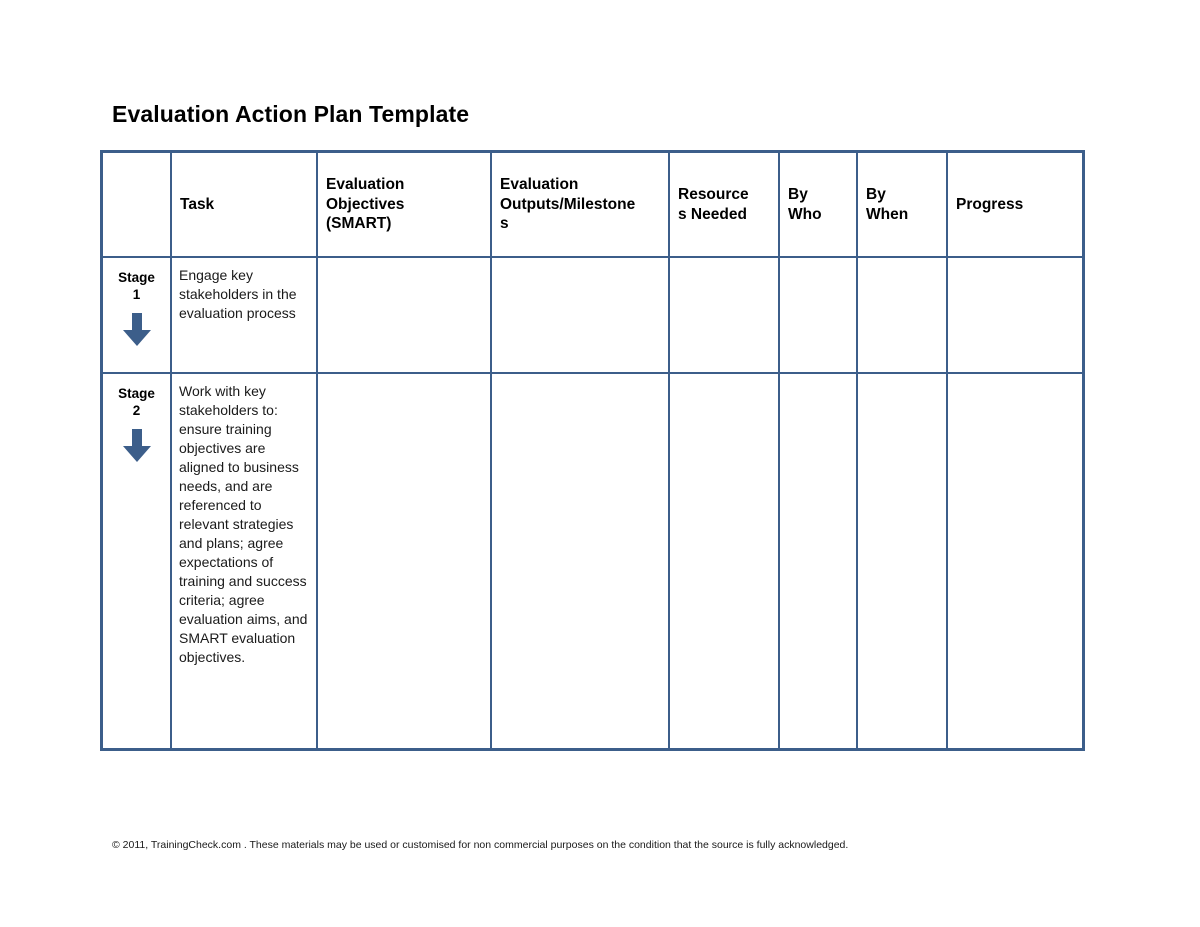  What do you see at coordinates (805, 204) in the screenshot?
I see `header-by-who-text: By Who` at bounding box center [805, 204].